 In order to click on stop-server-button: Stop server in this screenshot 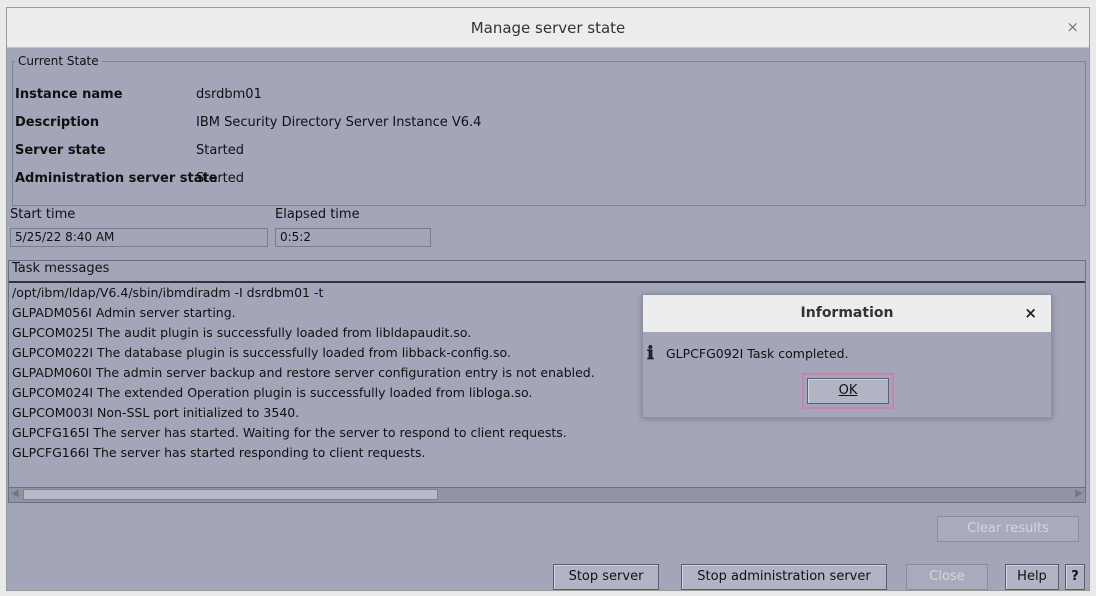, I will do `click(606, 577)`.